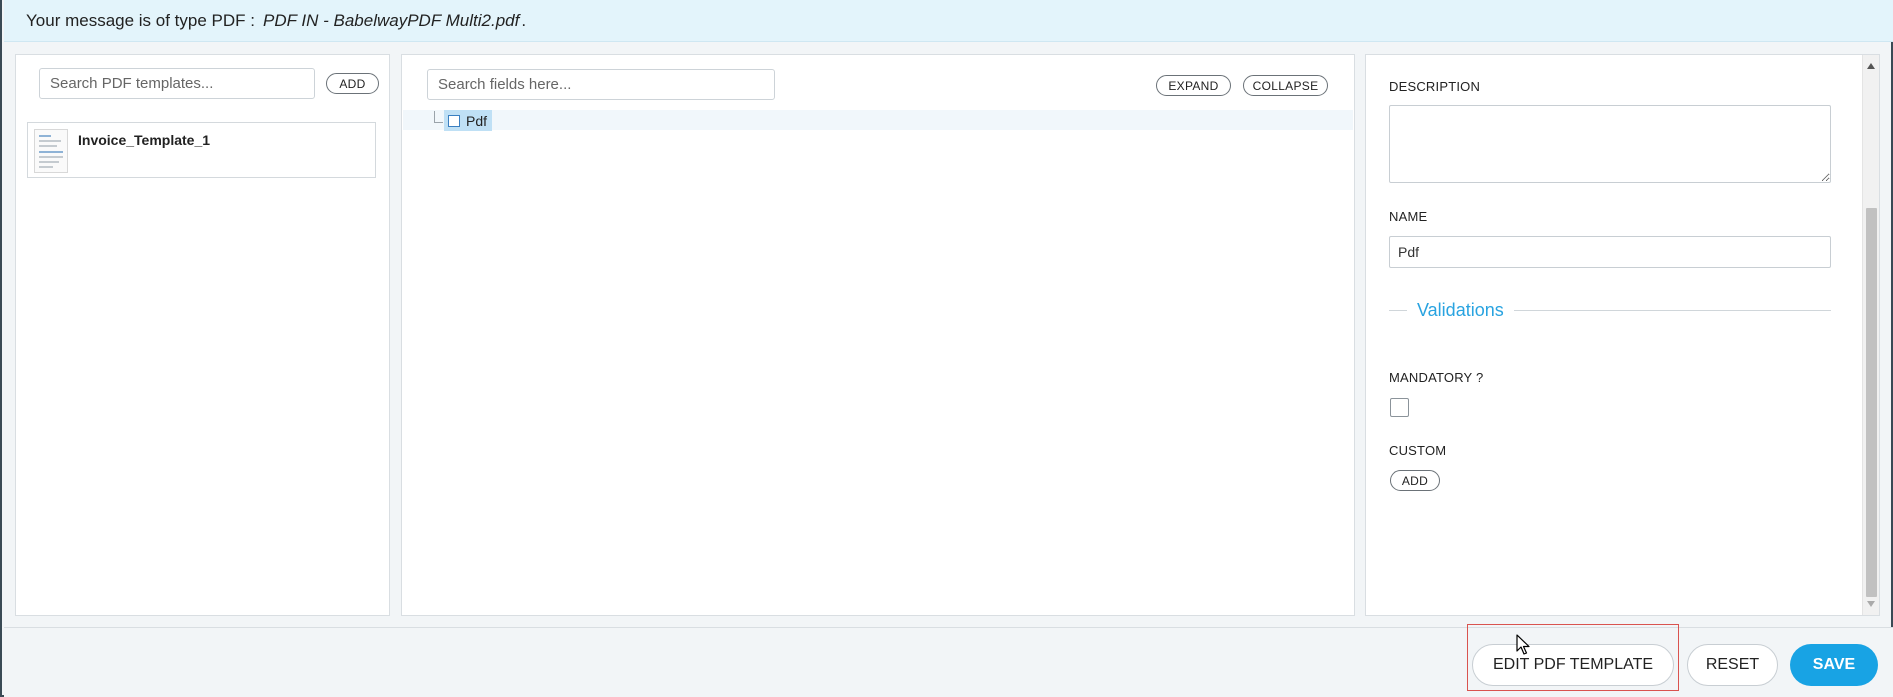 The image size is (1893, 697). What do you see at coordinates (1435, 86) in the screenshot?
I see `description-label: DESCRIPTION` at bounding box center [1435, 86].